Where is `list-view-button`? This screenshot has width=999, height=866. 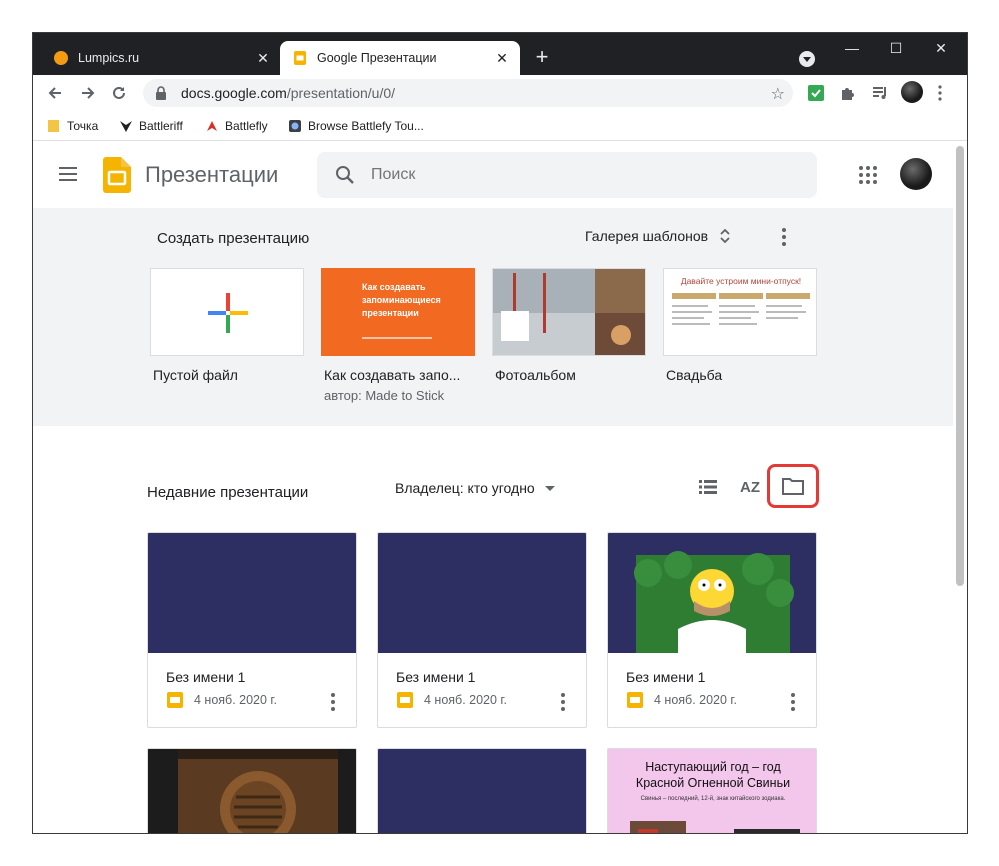 list-view-button is located at coordinates (708, 487).